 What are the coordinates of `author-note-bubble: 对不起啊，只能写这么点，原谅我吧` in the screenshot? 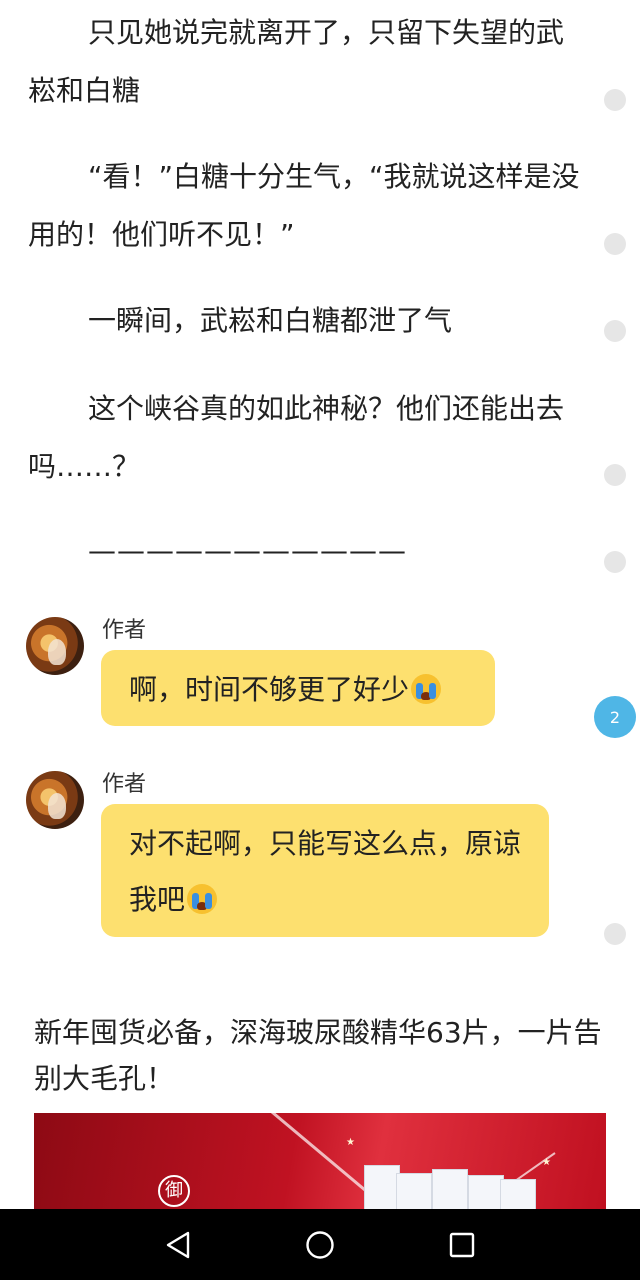 It's located at (325, 870).